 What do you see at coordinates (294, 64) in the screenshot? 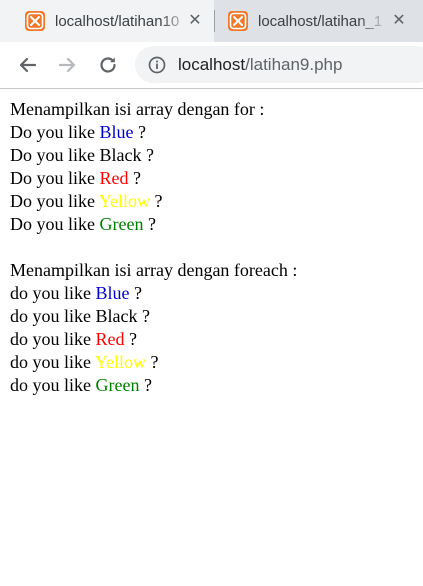
I see `url-path: /latihan9.php` at bounding box center [294, 64].